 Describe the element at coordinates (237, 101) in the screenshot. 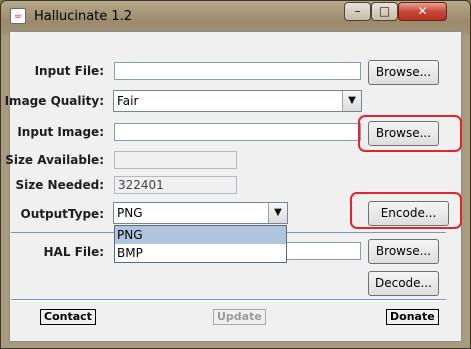

I see `image-quality-select: Fair ▼` at that location.